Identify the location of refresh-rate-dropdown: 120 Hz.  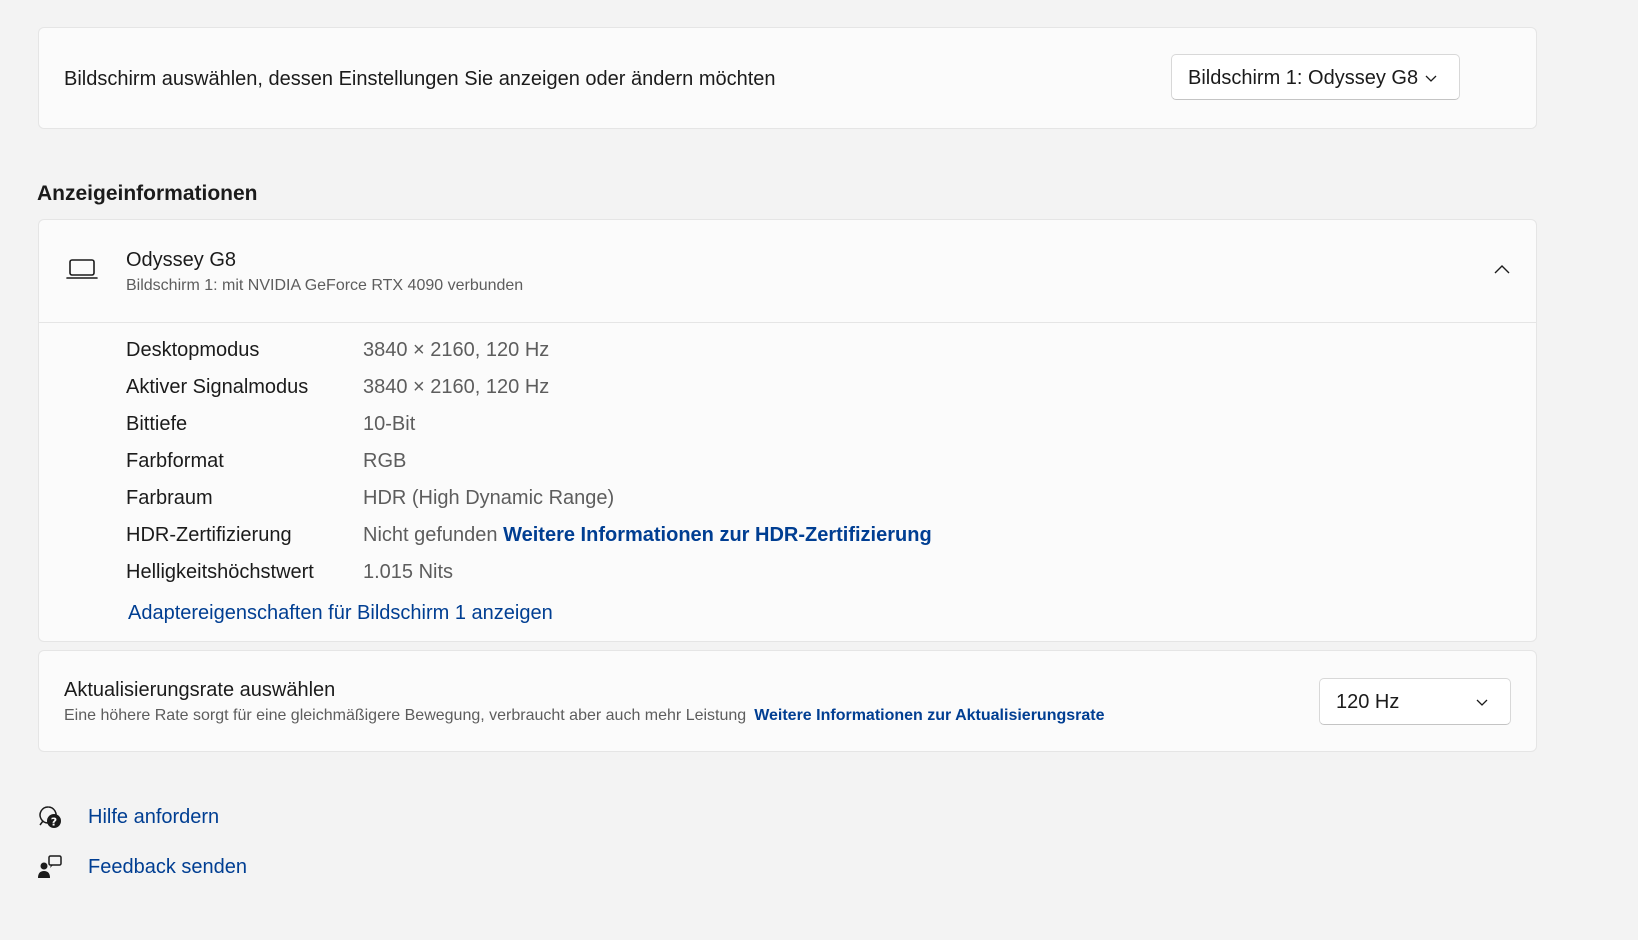
(1415, 701).